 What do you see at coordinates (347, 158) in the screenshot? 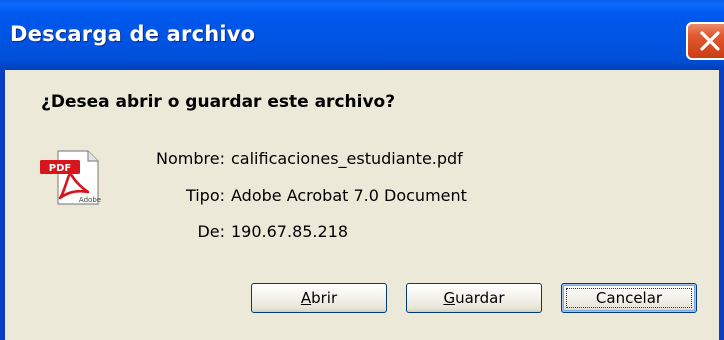
I see `name-value: calificaciones_estudiante.pdf` at bounding box center [347, 158].